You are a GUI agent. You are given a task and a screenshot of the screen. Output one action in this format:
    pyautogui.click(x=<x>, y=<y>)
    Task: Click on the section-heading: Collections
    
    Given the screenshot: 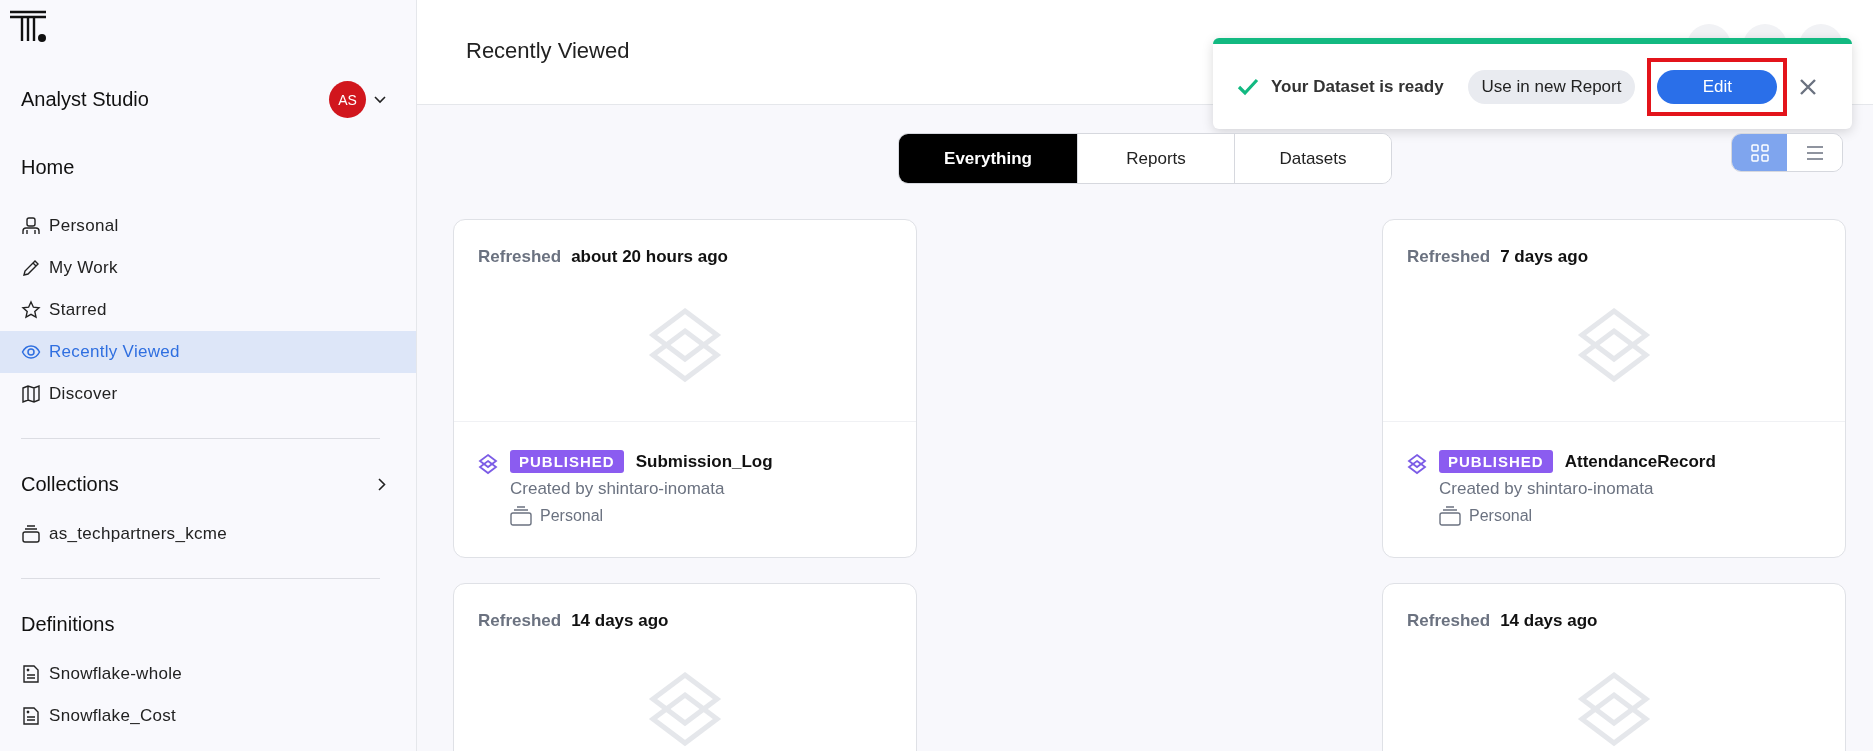 What is the action you would take?
    pyautogui.click(x=70, y=484)
    